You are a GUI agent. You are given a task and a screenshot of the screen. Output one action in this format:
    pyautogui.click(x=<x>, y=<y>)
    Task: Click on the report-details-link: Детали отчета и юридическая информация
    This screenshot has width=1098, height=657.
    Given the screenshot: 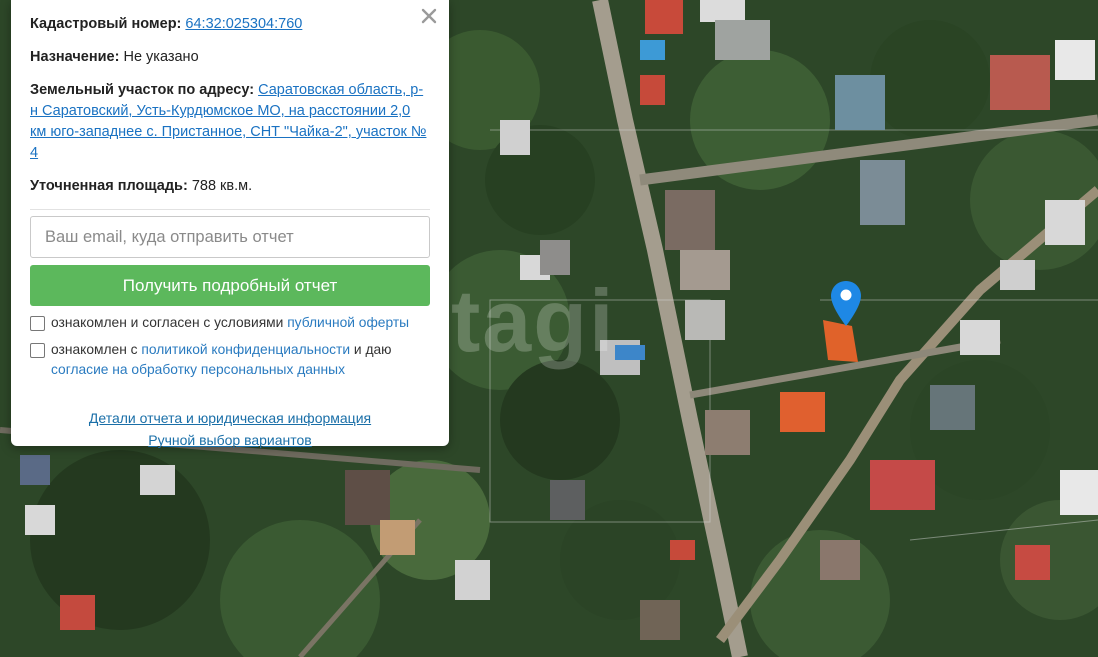 What is the action you would take?
    pyautogui.click(x=230, y=418)
    